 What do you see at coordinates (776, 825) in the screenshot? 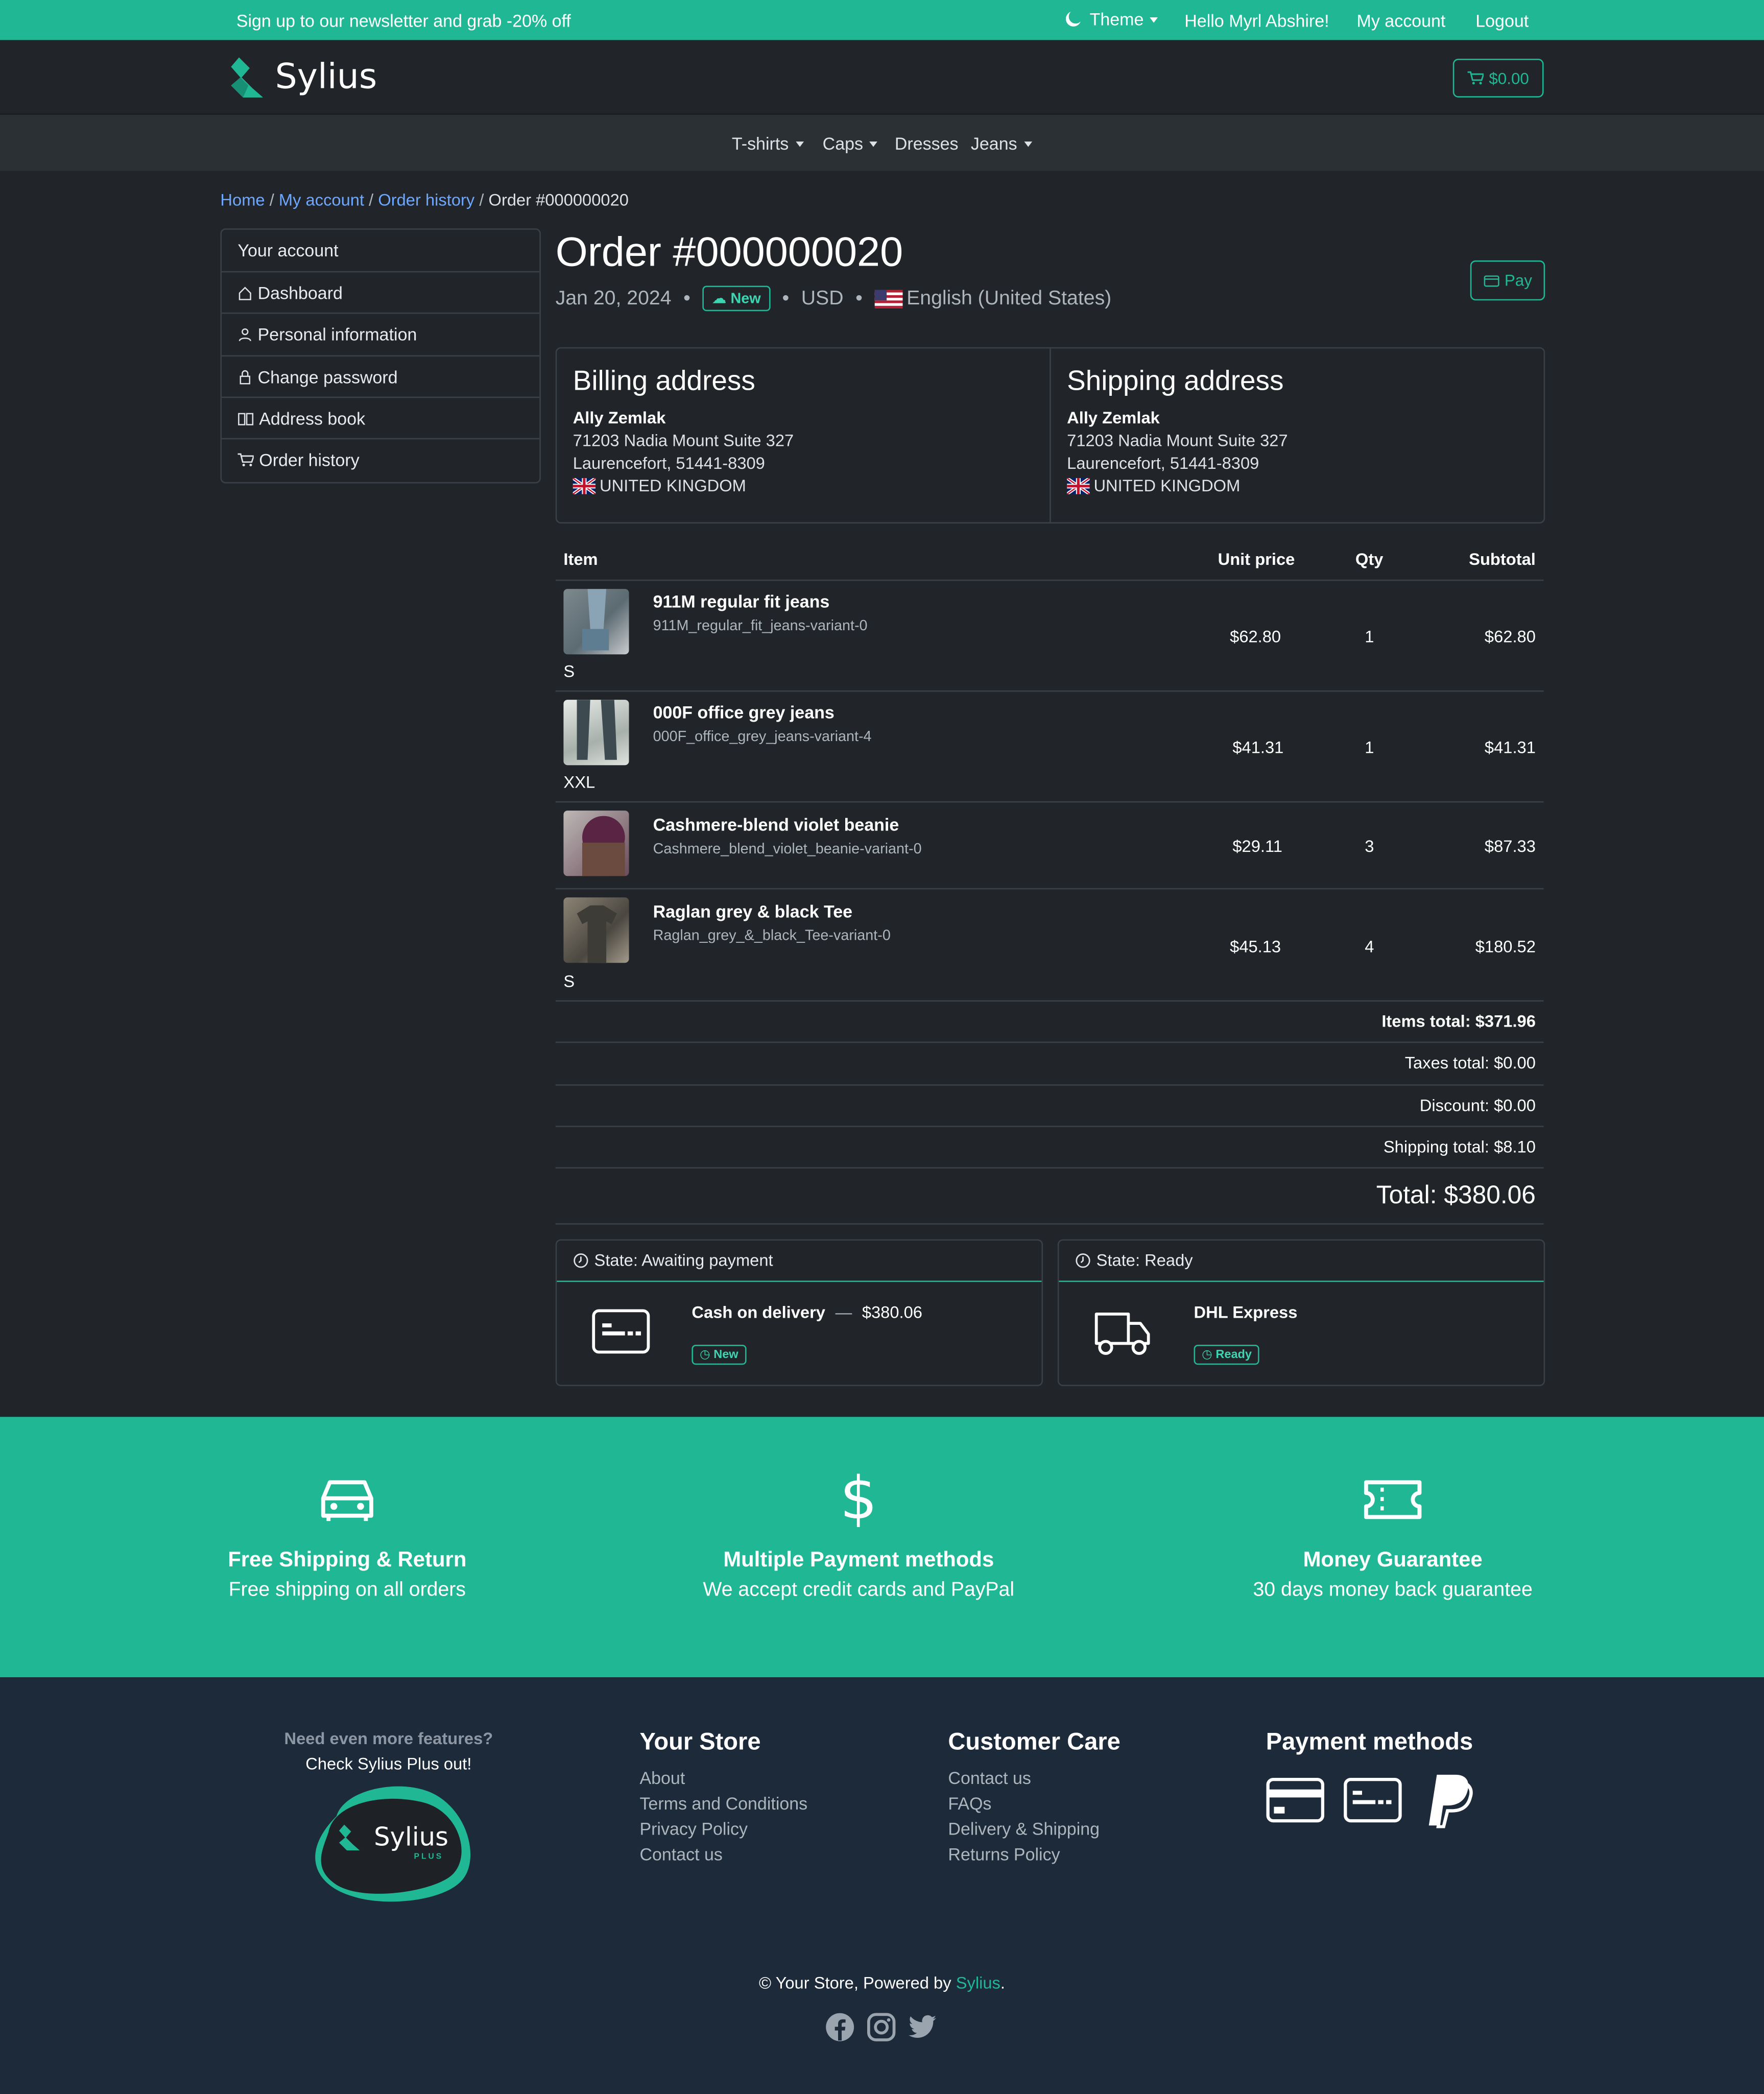
I see `product-name: Cashmere-blend violet beanie` at bounding box center [776, 825].